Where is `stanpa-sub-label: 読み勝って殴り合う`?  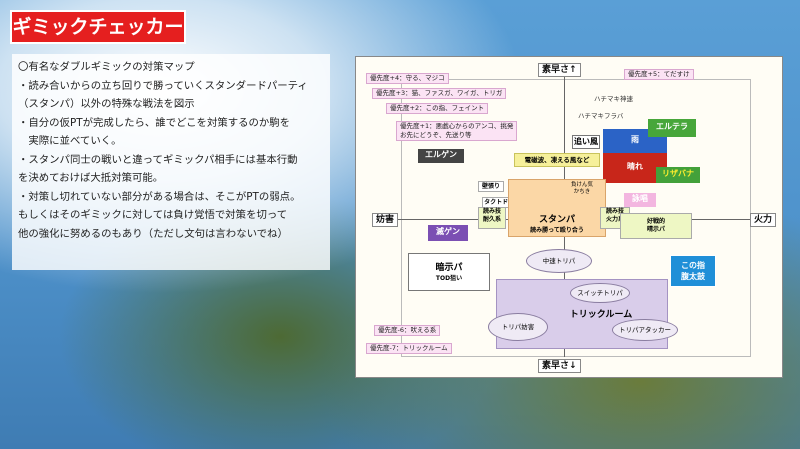
stanpa-sub-label: 読み勝って殴り合う is located at coordinates (557, 230).